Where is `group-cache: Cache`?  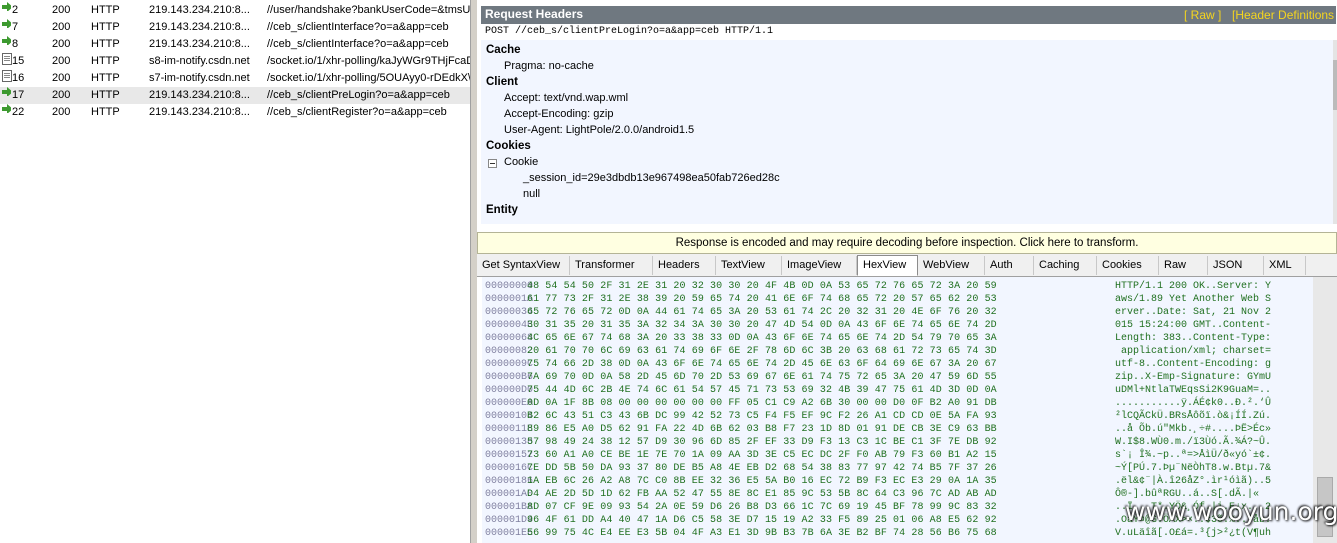 group-cache: Cache is located at coordinates (503, 50).